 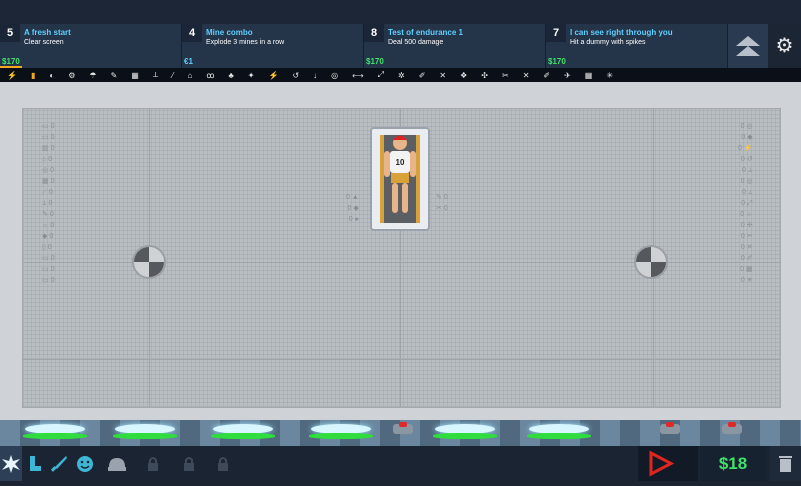 What do you see at coordinates (34, 463) in the screenshot?
I see `category-boots-button` at bounding box center [34, 463].